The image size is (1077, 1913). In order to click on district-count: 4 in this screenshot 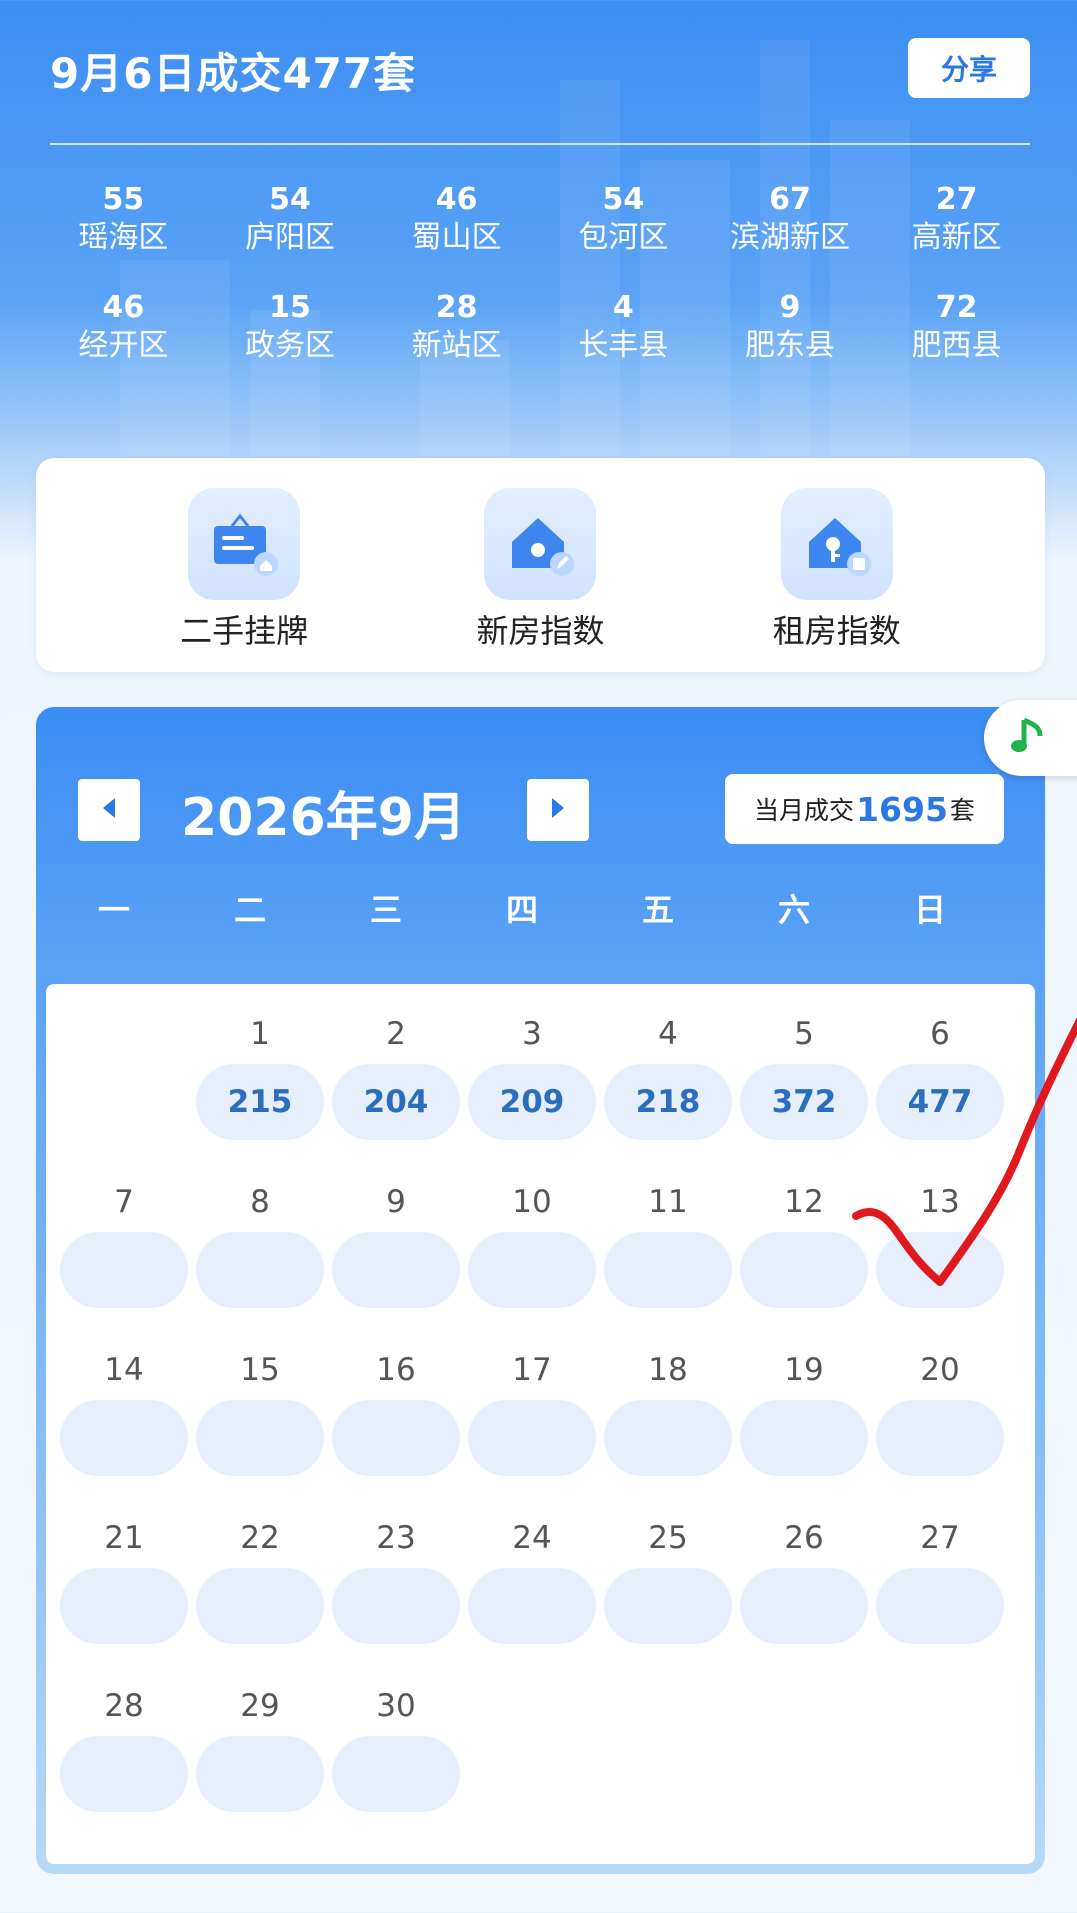, I will do `click(623, 307)`.